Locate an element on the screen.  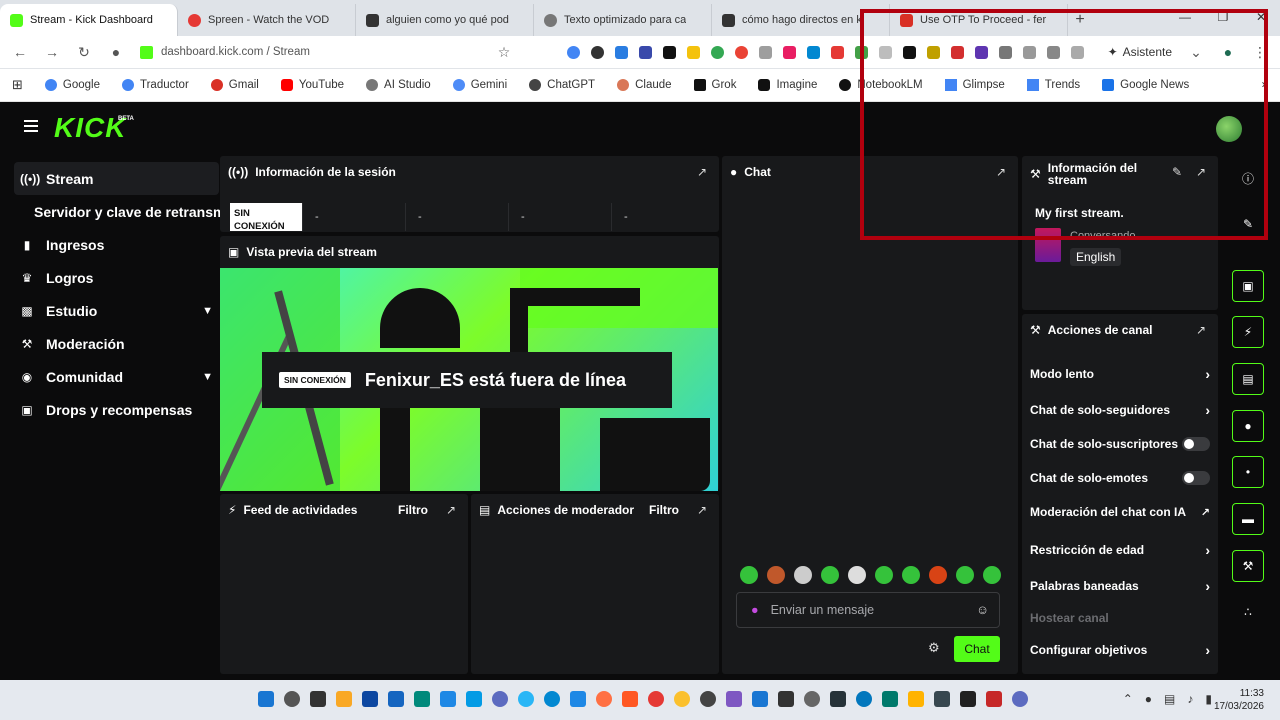
bookmark-star-icon: ☆ is located at coordinates (504, 52).